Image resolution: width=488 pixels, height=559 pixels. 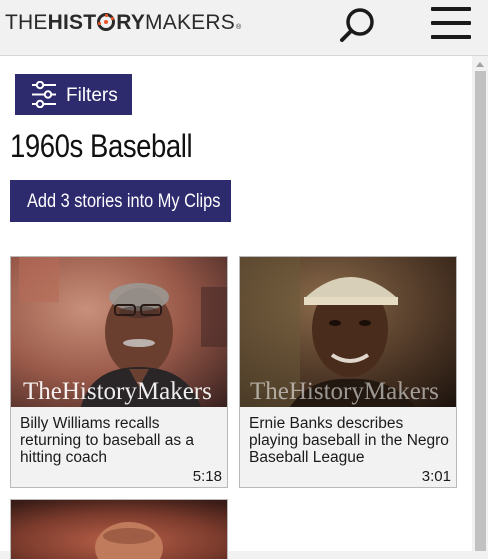 What do you see at coordinates (106, 22) in the screenshot?
I see `logo-o-mark` at bounding box center [106, 22].